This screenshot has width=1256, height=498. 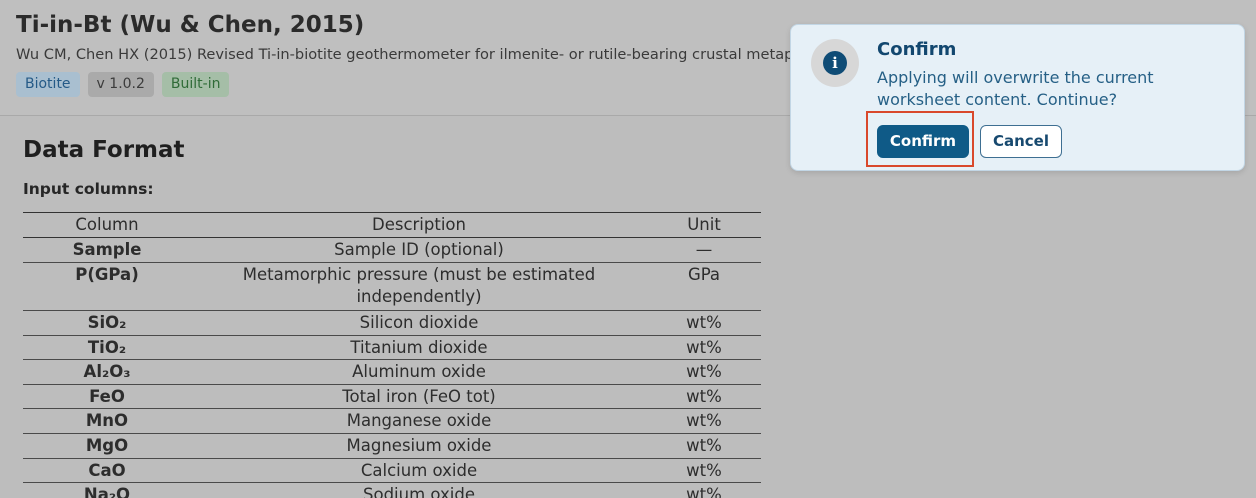 What do you see at coordinates (107, 372) in the screenshot?
I see `cell-column: Al₂O₃` at bounding box center [107, 372].